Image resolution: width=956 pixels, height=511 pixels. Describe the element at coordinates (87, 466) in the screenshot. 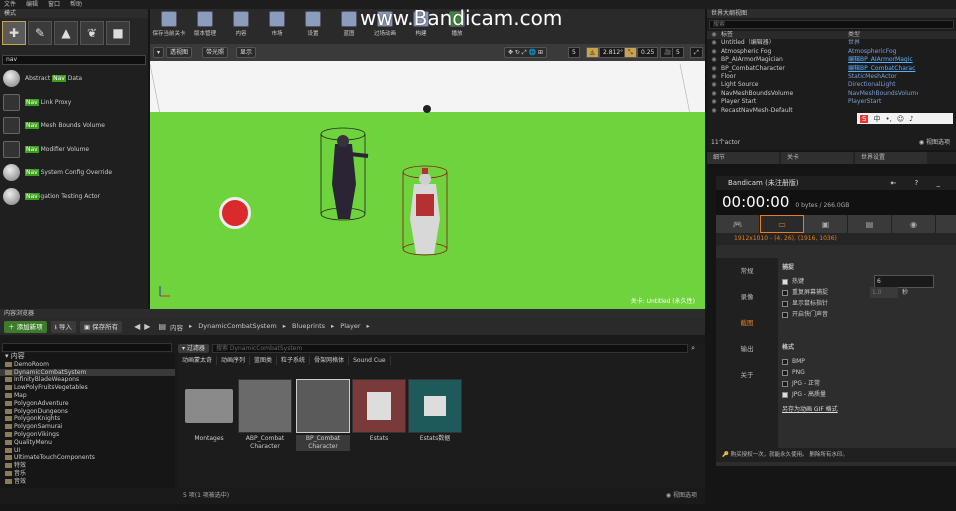

I see `tree-item: 特效` at that location.